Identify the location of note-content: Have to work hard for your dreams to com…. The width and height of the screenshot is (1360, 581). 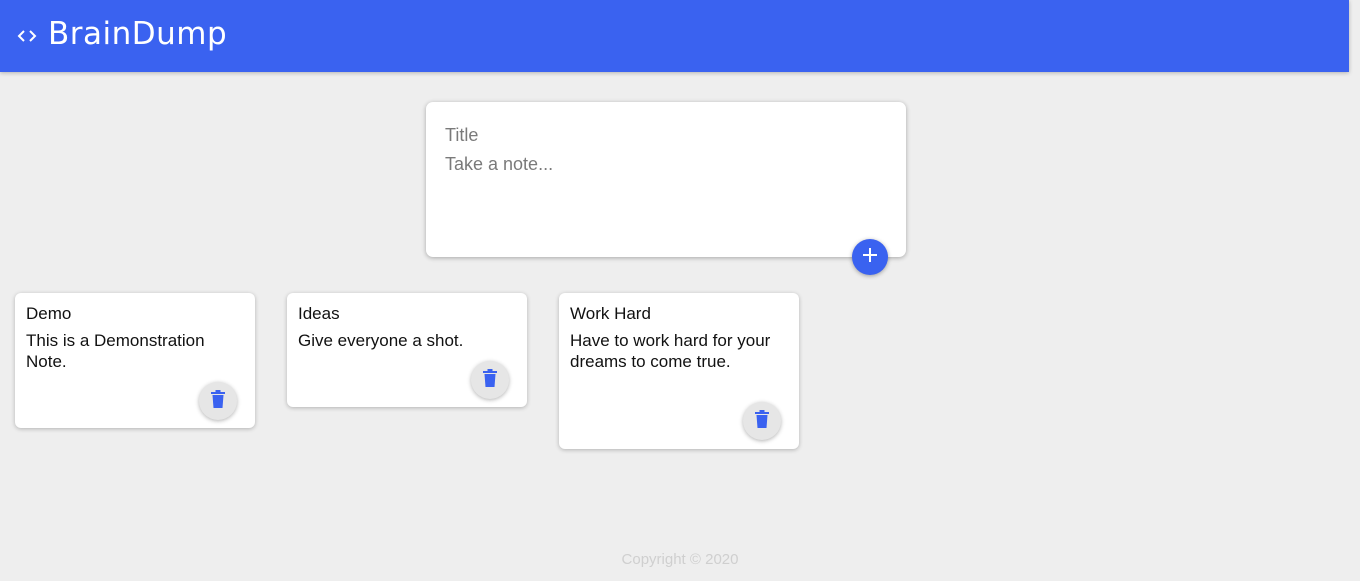
(670, 351).